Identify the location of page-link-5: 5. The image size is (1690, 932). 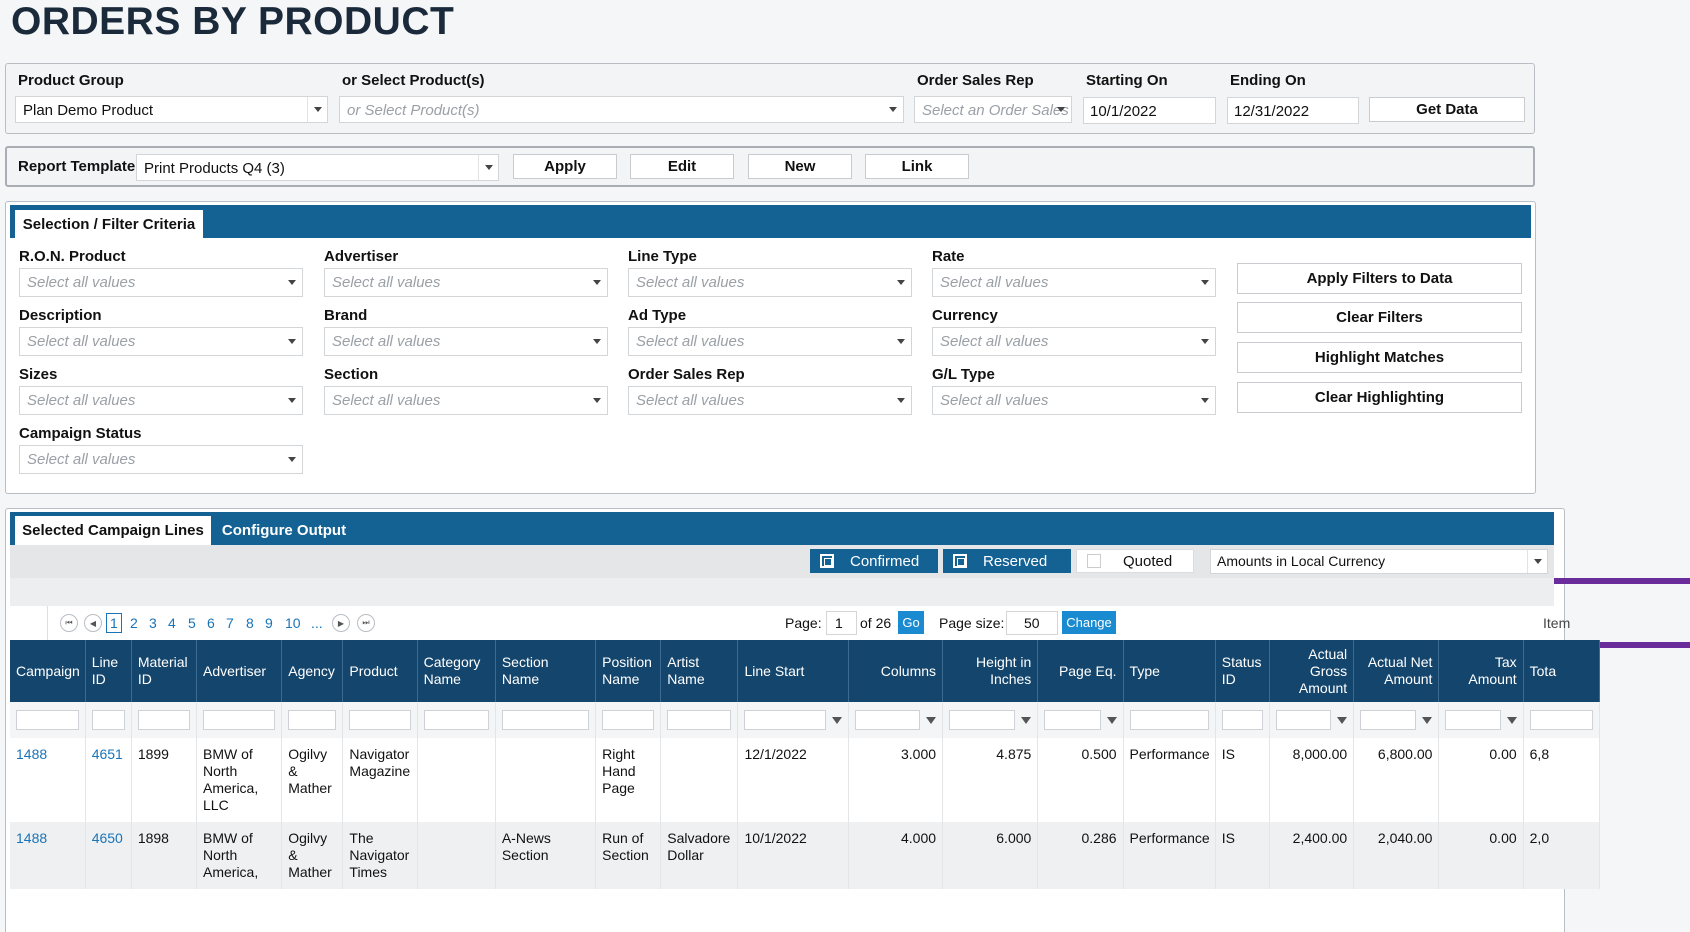
(192, 623).